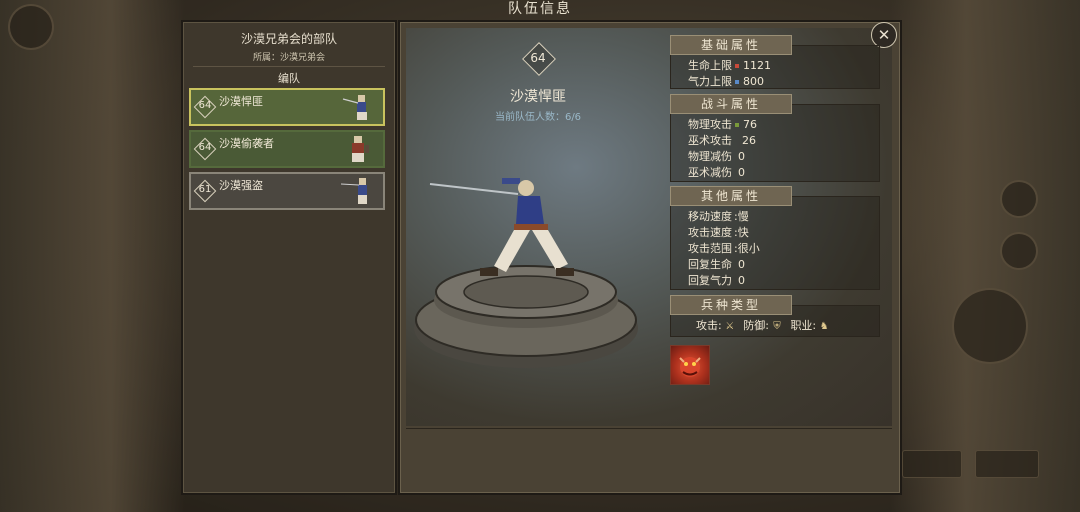  I want to click on unit-row: 61 沙漠强盗, so click(287, 191).